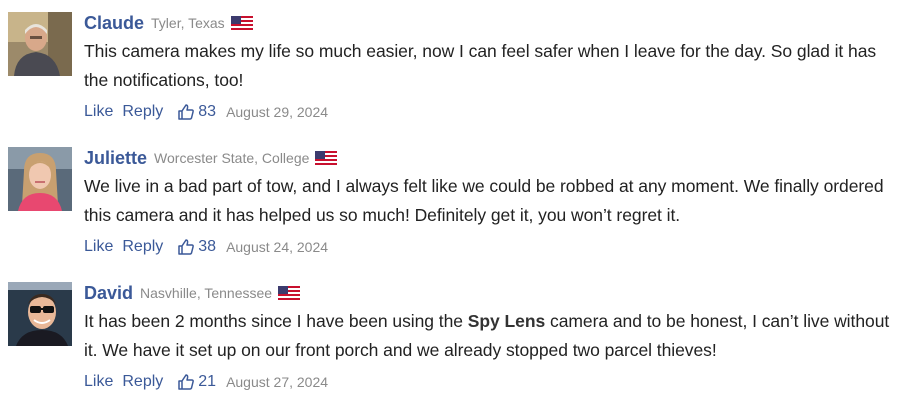 Image resolution: width=910 pixels, height=406 pixels. What do you see at coordinates (277, 247) in the screenshot?
I see `comment-date: August 24, 2024` at bounding box center [277, 247].